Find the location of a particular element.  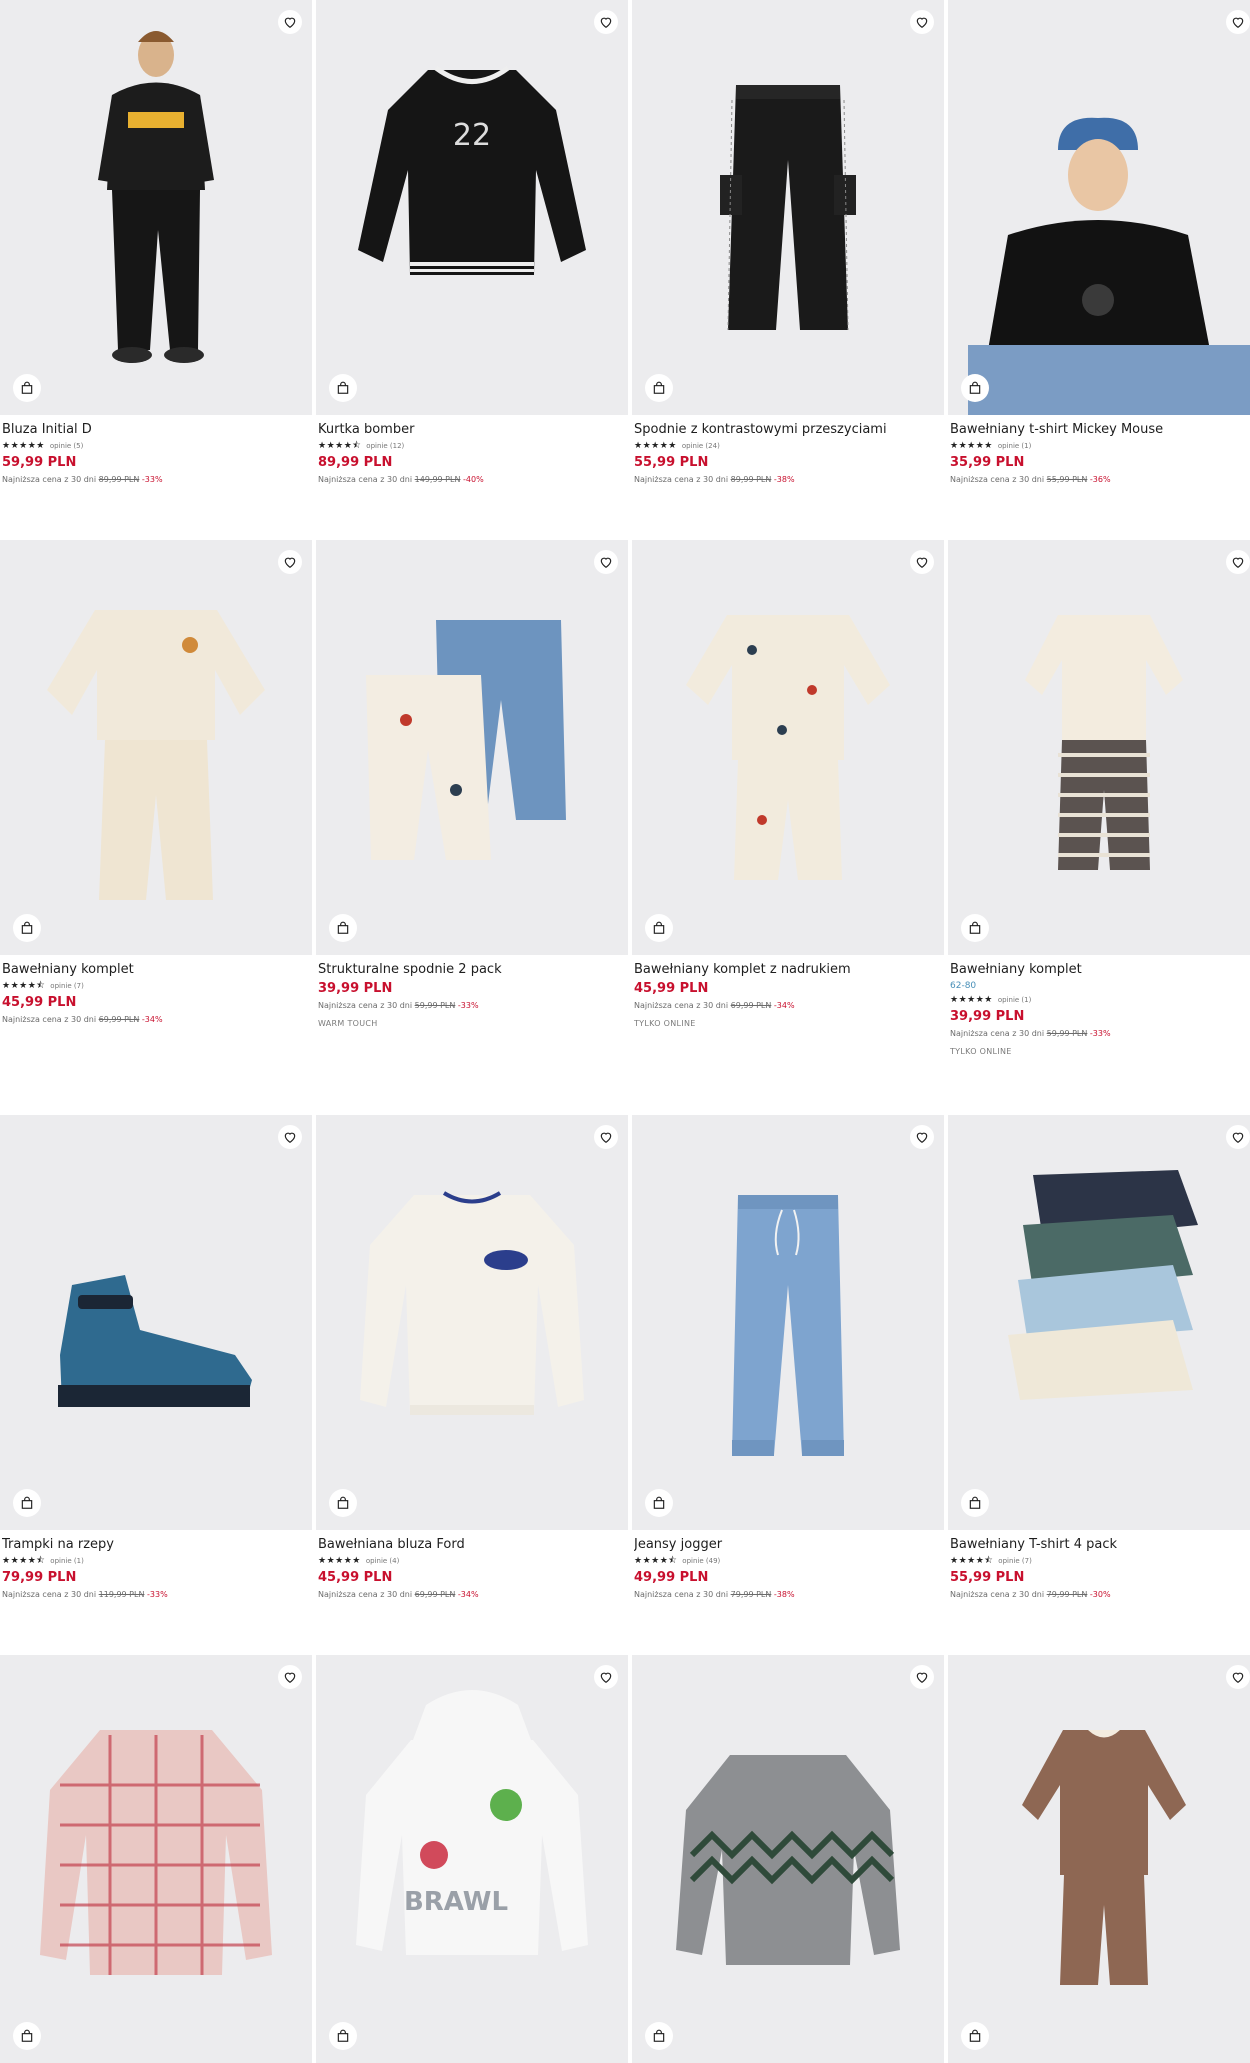

product-name: Bawełniany t-shirt Mickey Mouse is located at coordinates (1100, 430).